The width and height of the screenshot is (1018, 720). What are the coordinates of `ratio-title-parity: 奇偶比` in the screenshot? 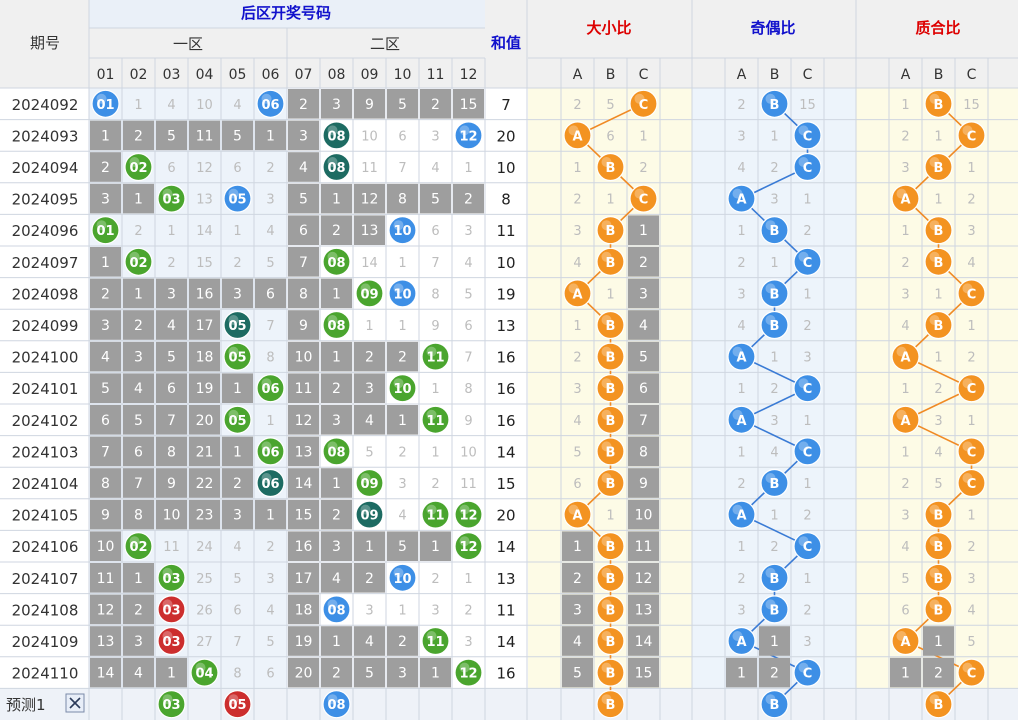 It's located at (772, 28).